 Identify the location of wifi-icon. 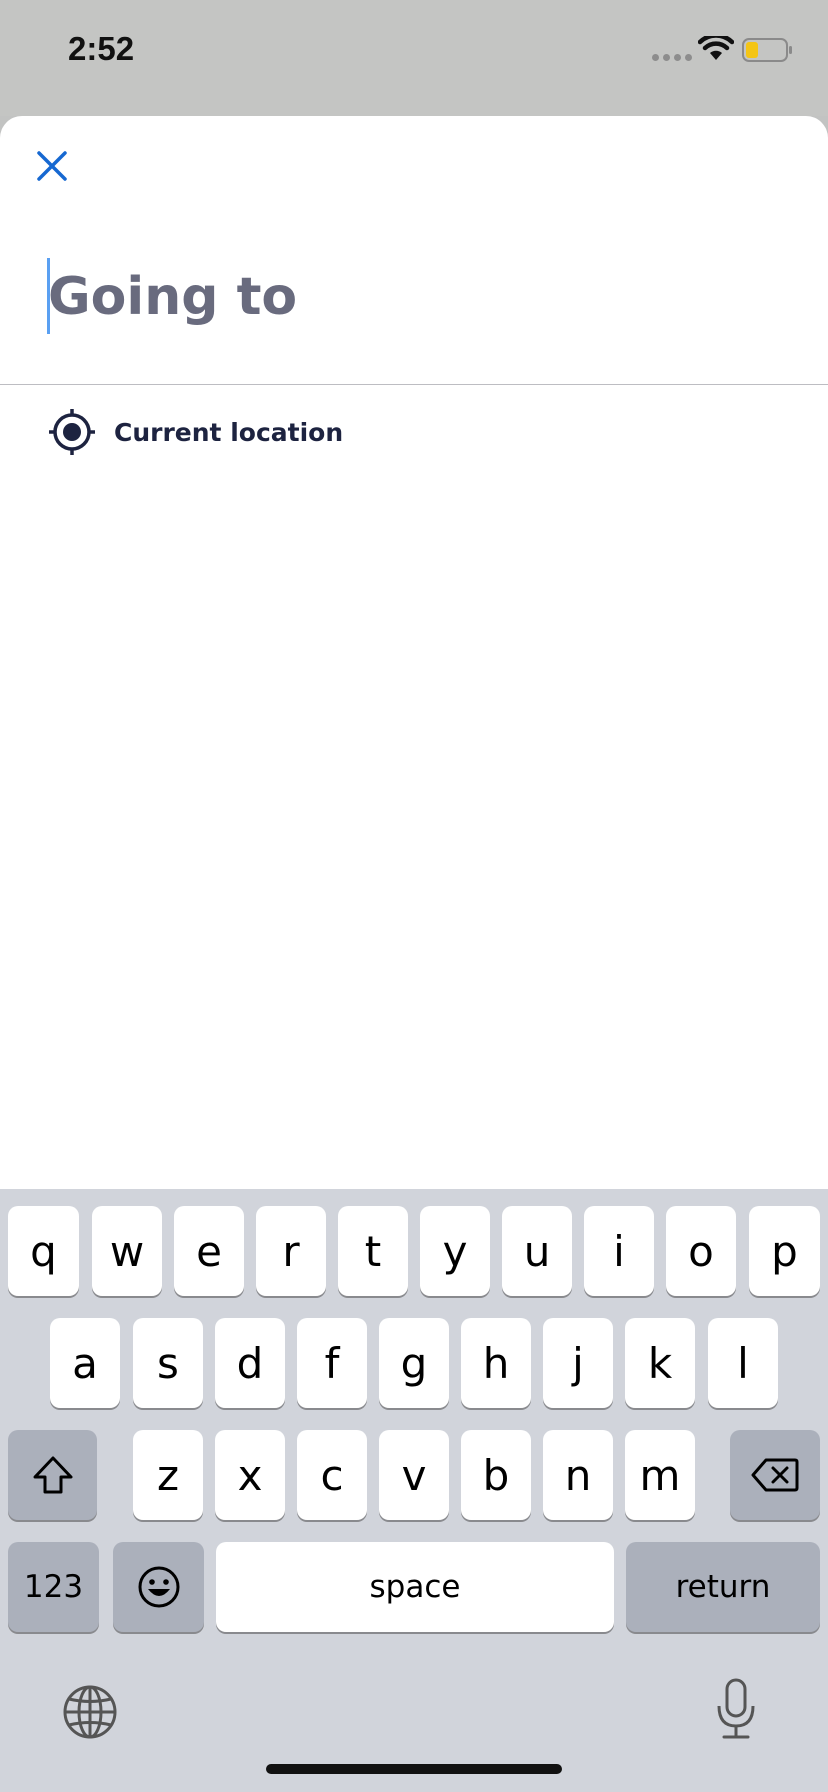
(716, 48).